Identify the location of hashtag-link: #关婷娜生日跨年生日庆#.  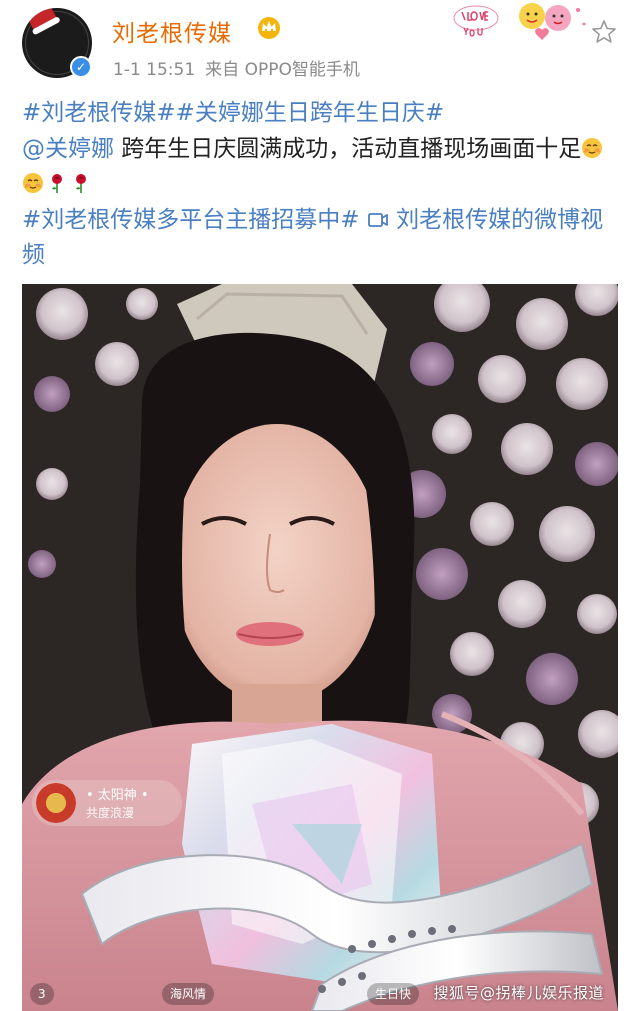
(310, 113).